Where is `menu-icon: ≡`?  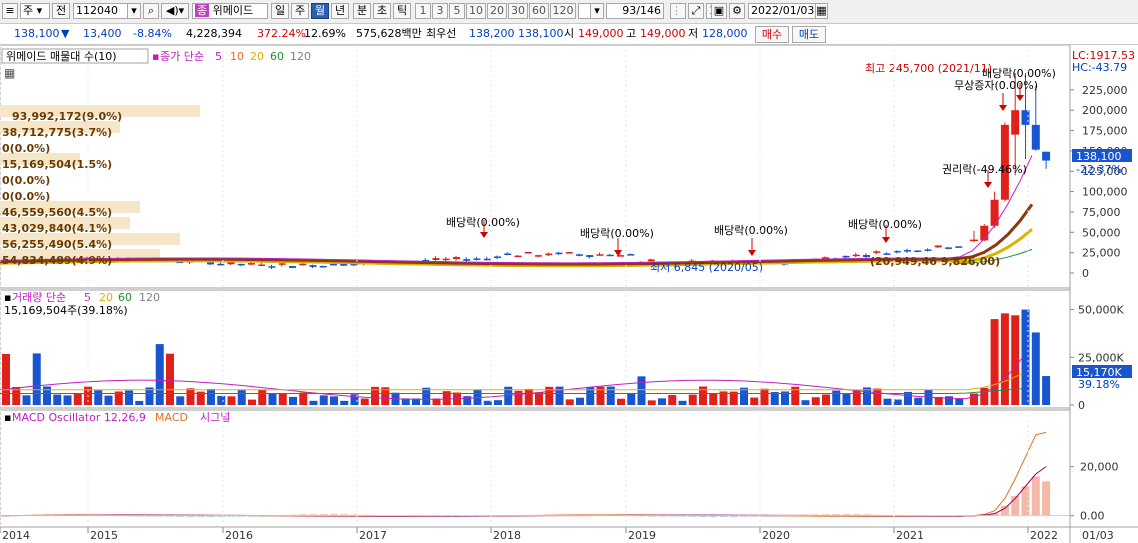 menu-icon: ≡ is located at coordinates (10, 11).